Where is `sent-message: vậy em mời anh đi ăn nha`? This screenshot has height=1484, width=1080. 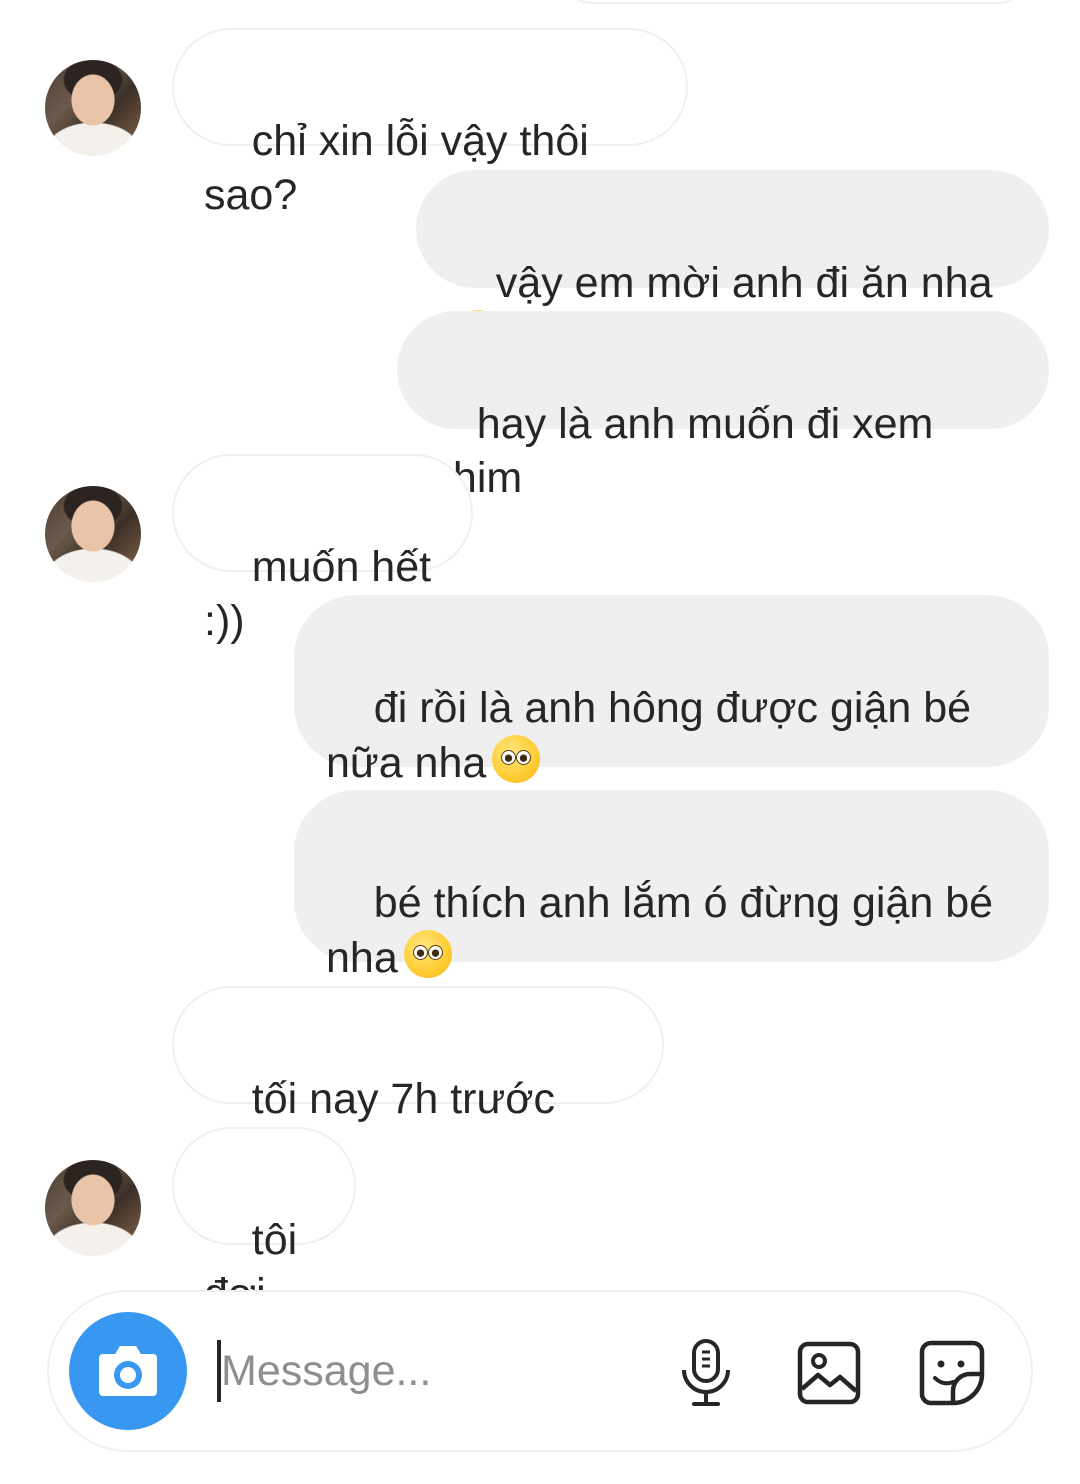
sent-message: vậy em mời anh đi ăn nha is located at coordinates (732, 264).